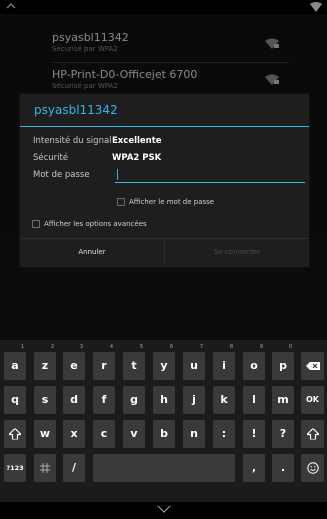  Describe the element at coordinates (104, 434) in the screenshot. I see `key-c: c` at that location.